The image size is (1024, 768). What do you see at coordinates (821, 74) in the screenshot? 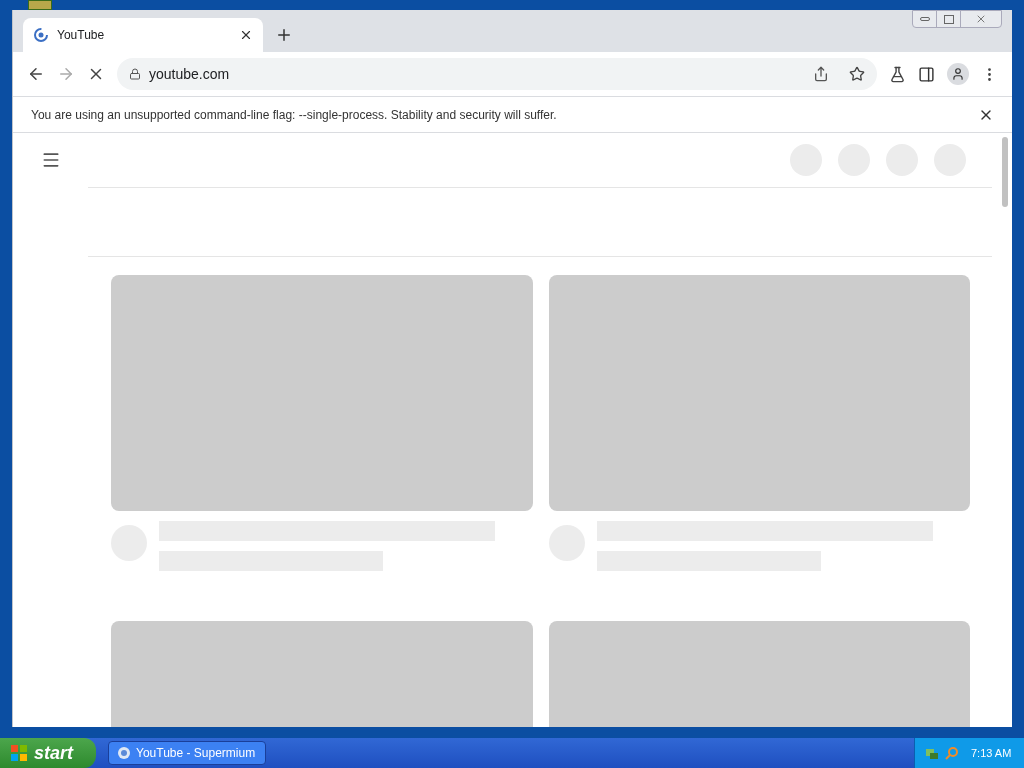
I see `share-icon` at bounding box center [821, 74].